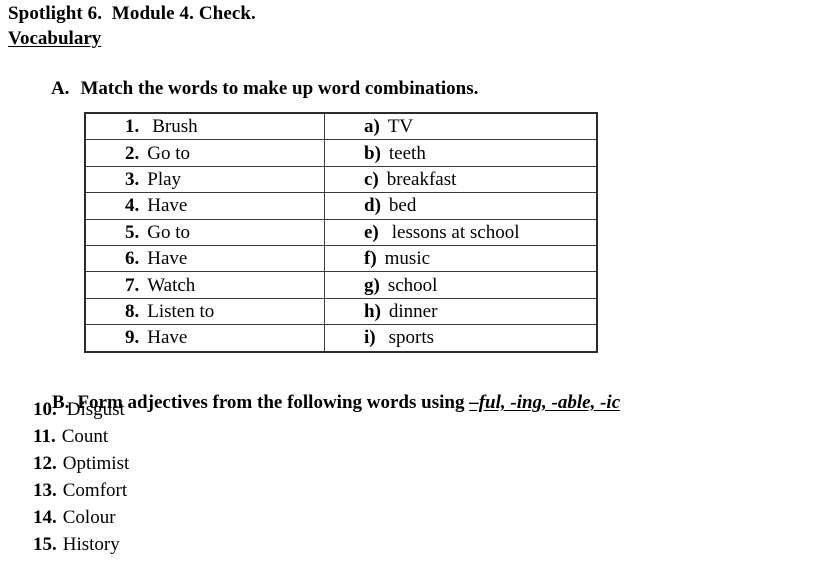 This screenshot has width=816, height=563. What do you see at coordinates (45, 544) in the screenshot?
I see `list-item-number: 15.` at bounding box center [45, 544].